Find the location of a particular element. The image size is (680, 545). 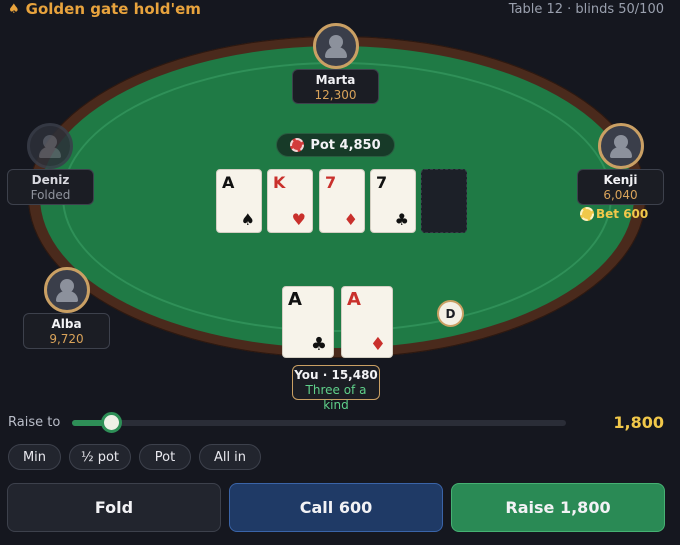

player-chips: 12,300 is located at coordinates (335, 95).